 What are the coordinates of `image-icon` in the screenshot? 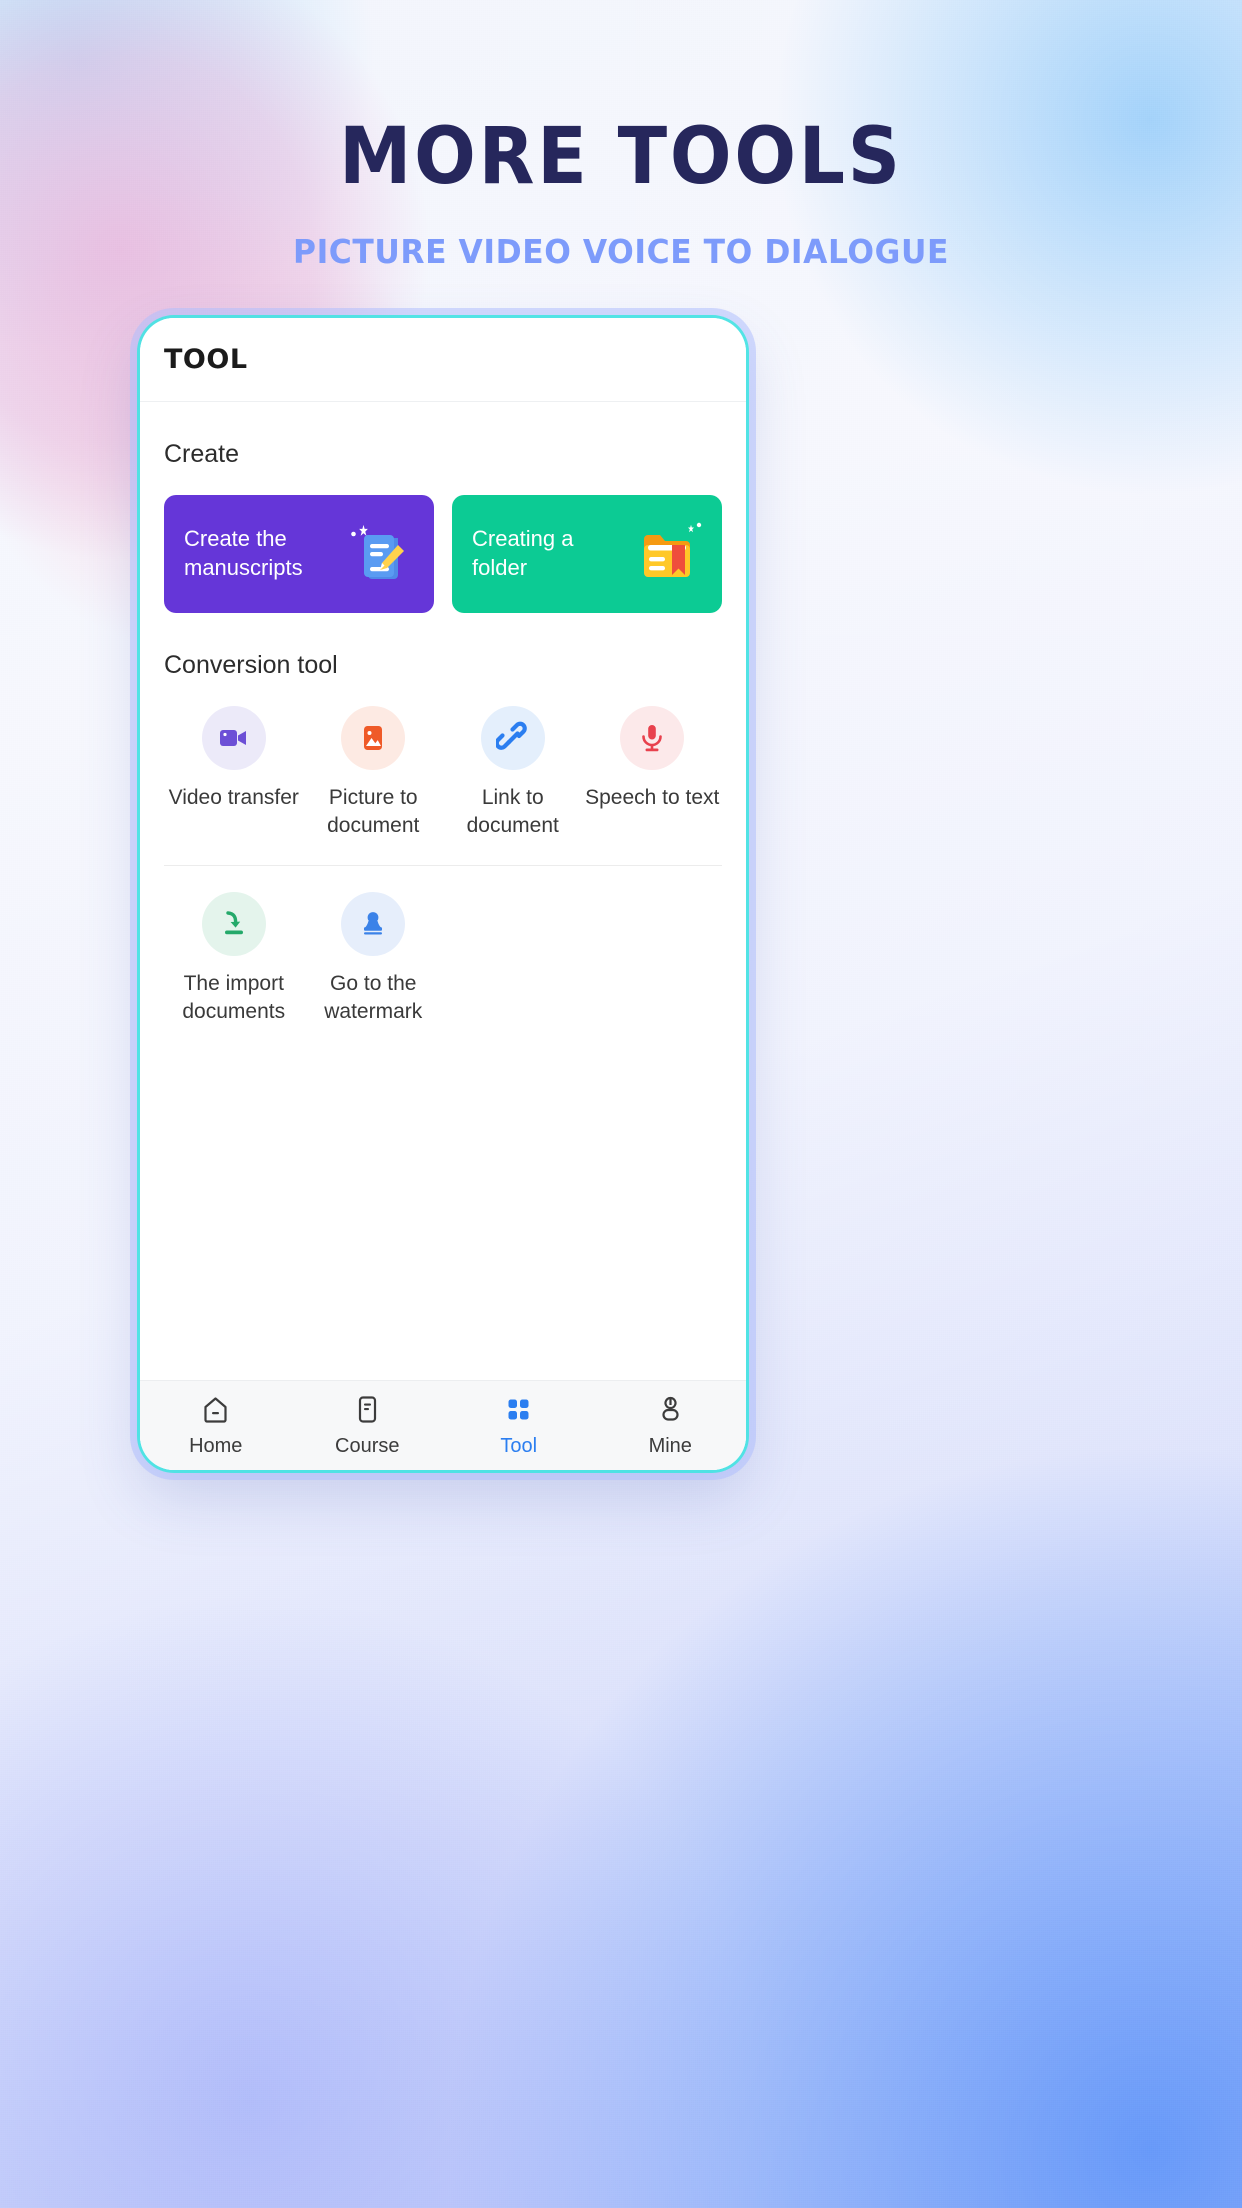 It's located at (373, 738).